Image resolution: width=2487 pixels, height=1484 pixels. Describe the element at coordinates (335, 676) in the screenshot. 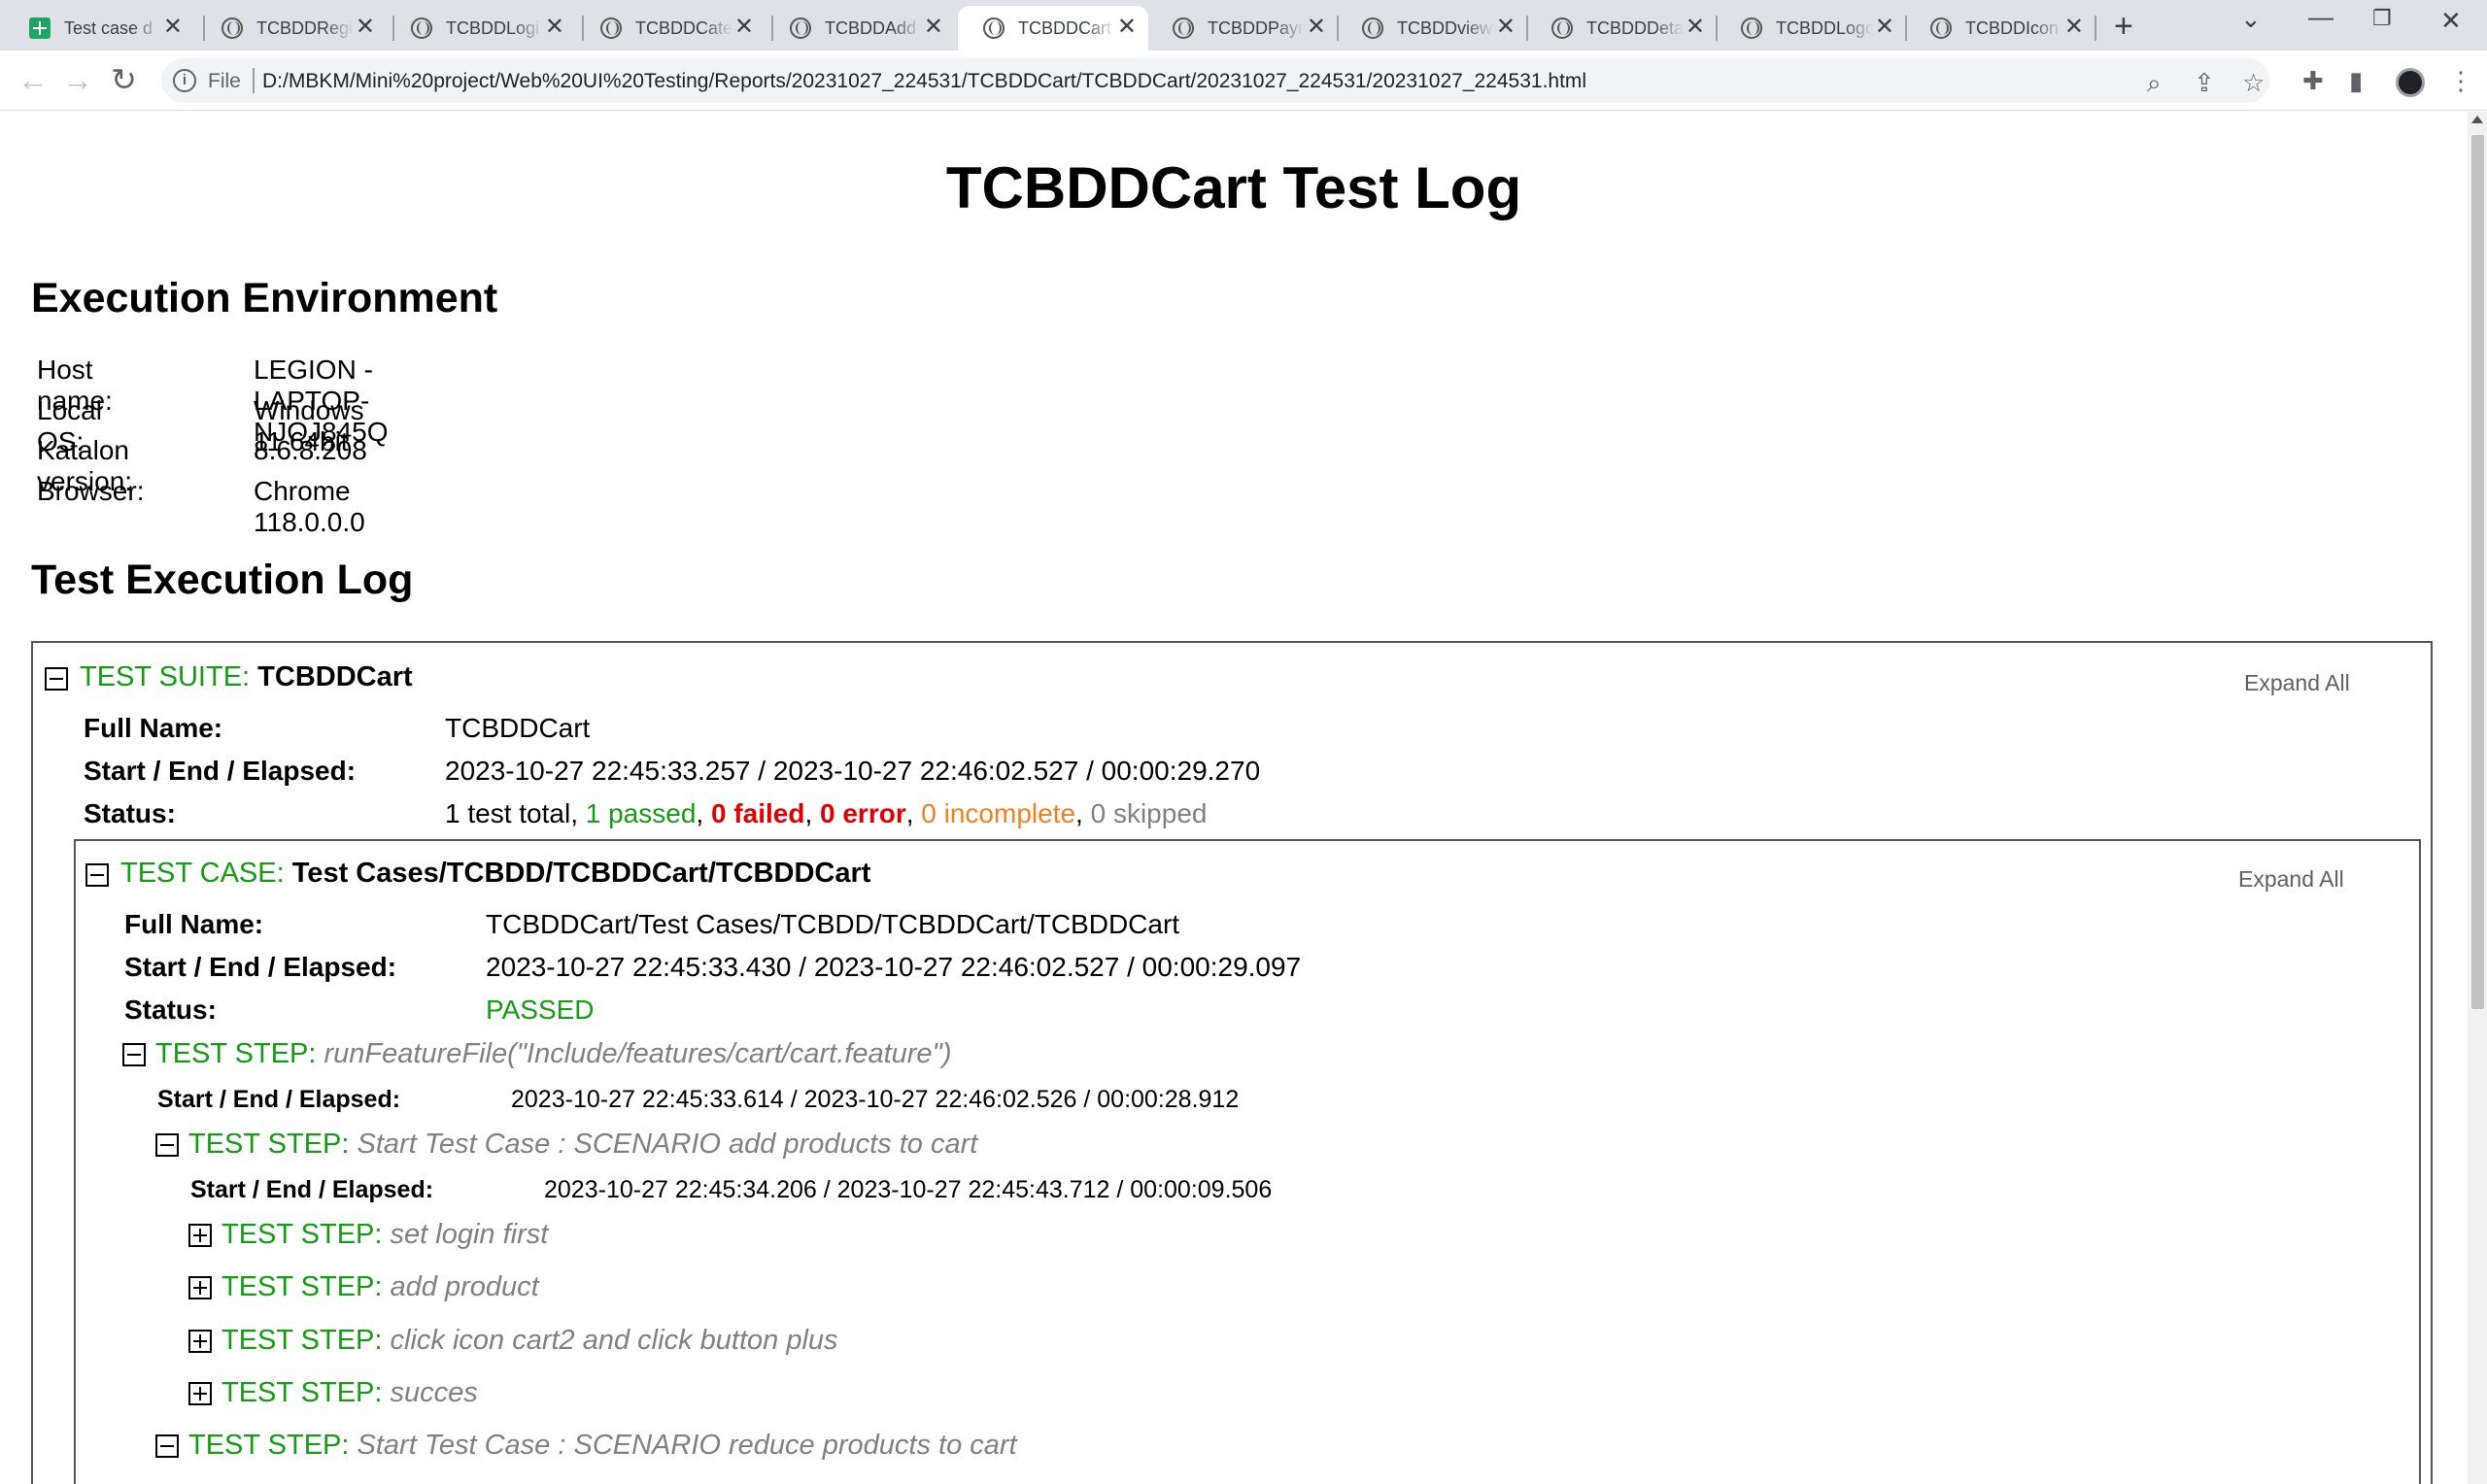

I see `suite-name: TCBDDCart` at that location.